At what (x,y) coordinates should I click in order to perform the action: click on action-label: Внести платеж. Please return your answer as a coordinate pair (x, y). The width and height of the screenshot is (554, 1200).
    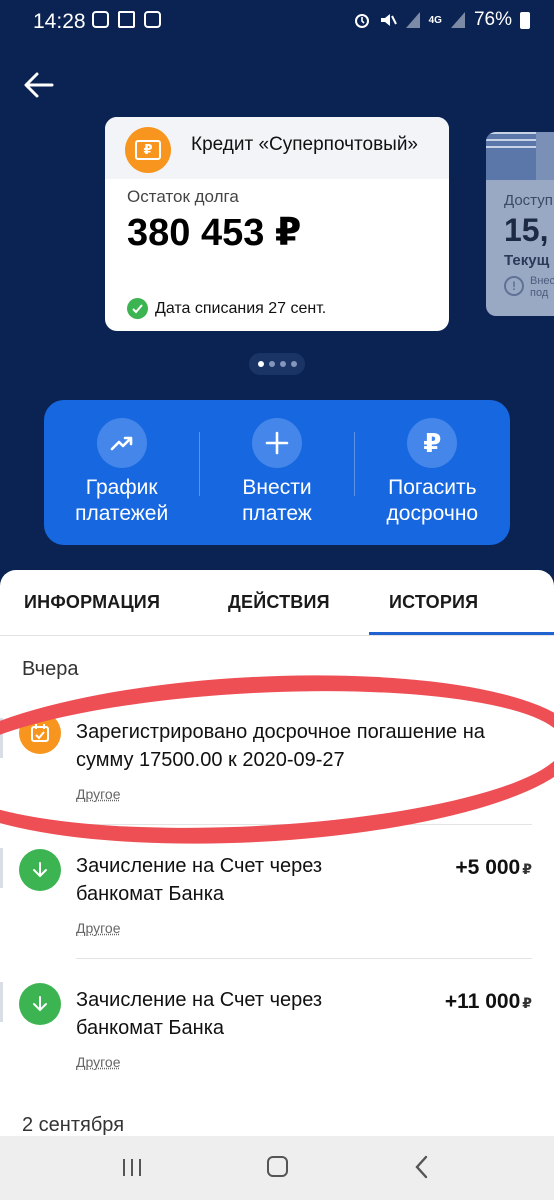
    Looking at the image, I should click on (276, 501).